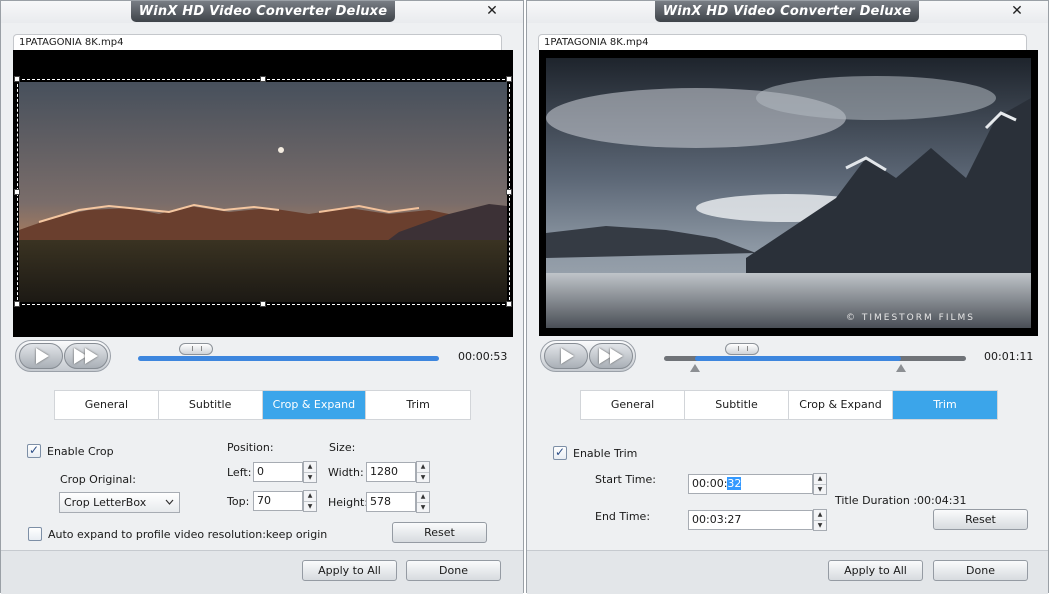  What do you see at coordinates (901, 368) in the screenshot?
I see `trim-end-marker` at bounding box center [901, 368].